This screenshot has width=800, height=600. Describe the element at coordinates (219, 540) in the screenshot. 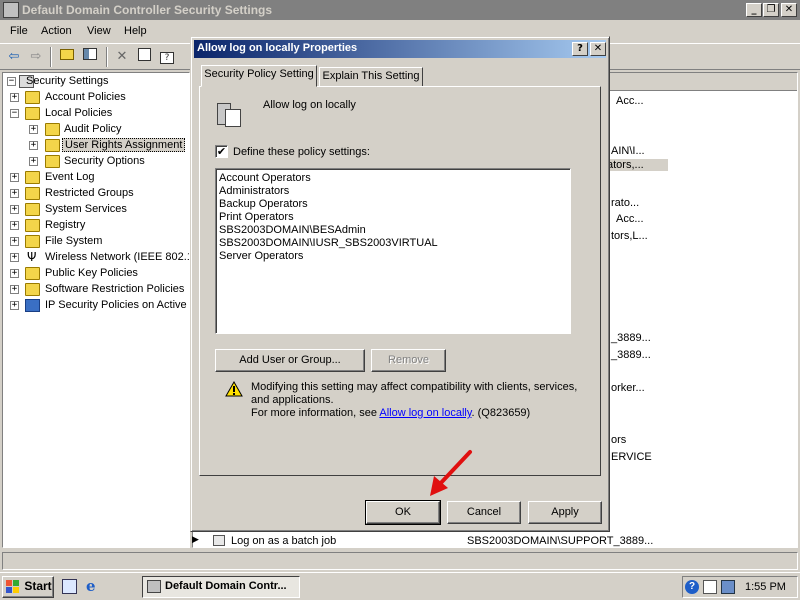

I see `policy-icon` at that location.